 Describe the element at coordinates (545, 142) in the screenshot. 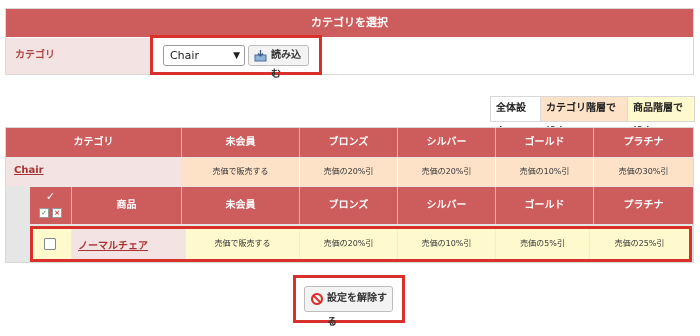

I see `column-header-gold: ゴールド` at that location.